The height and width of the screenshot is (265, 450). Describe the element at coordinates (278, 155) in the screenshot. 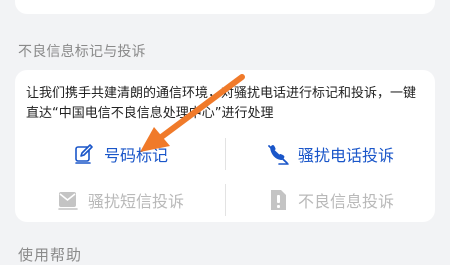

I see `phone-crossed-icon` at that location.